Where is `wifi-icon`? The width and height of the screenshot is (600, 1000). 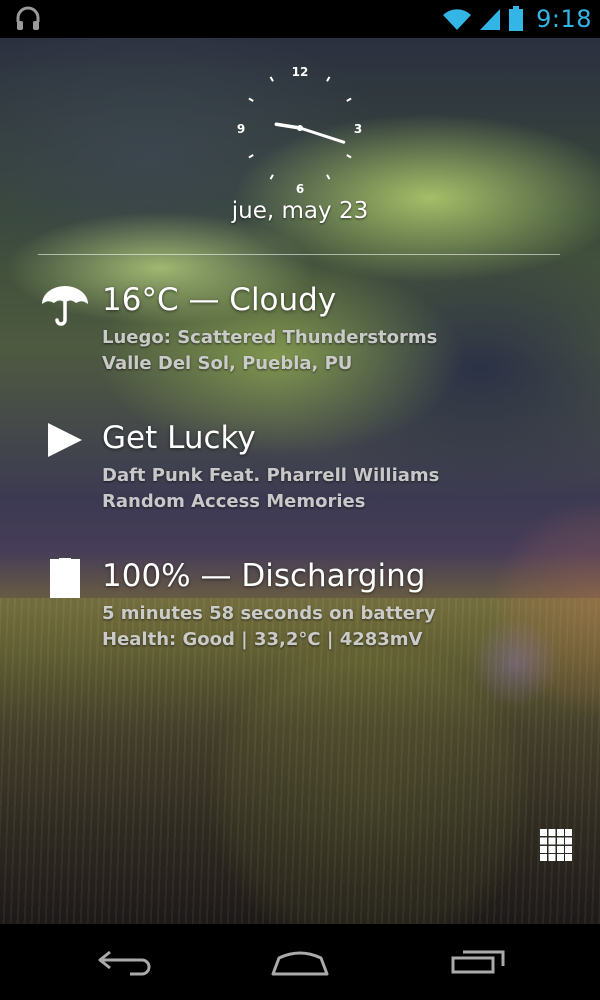
wifi-icon is located at coordinates (457, 19).